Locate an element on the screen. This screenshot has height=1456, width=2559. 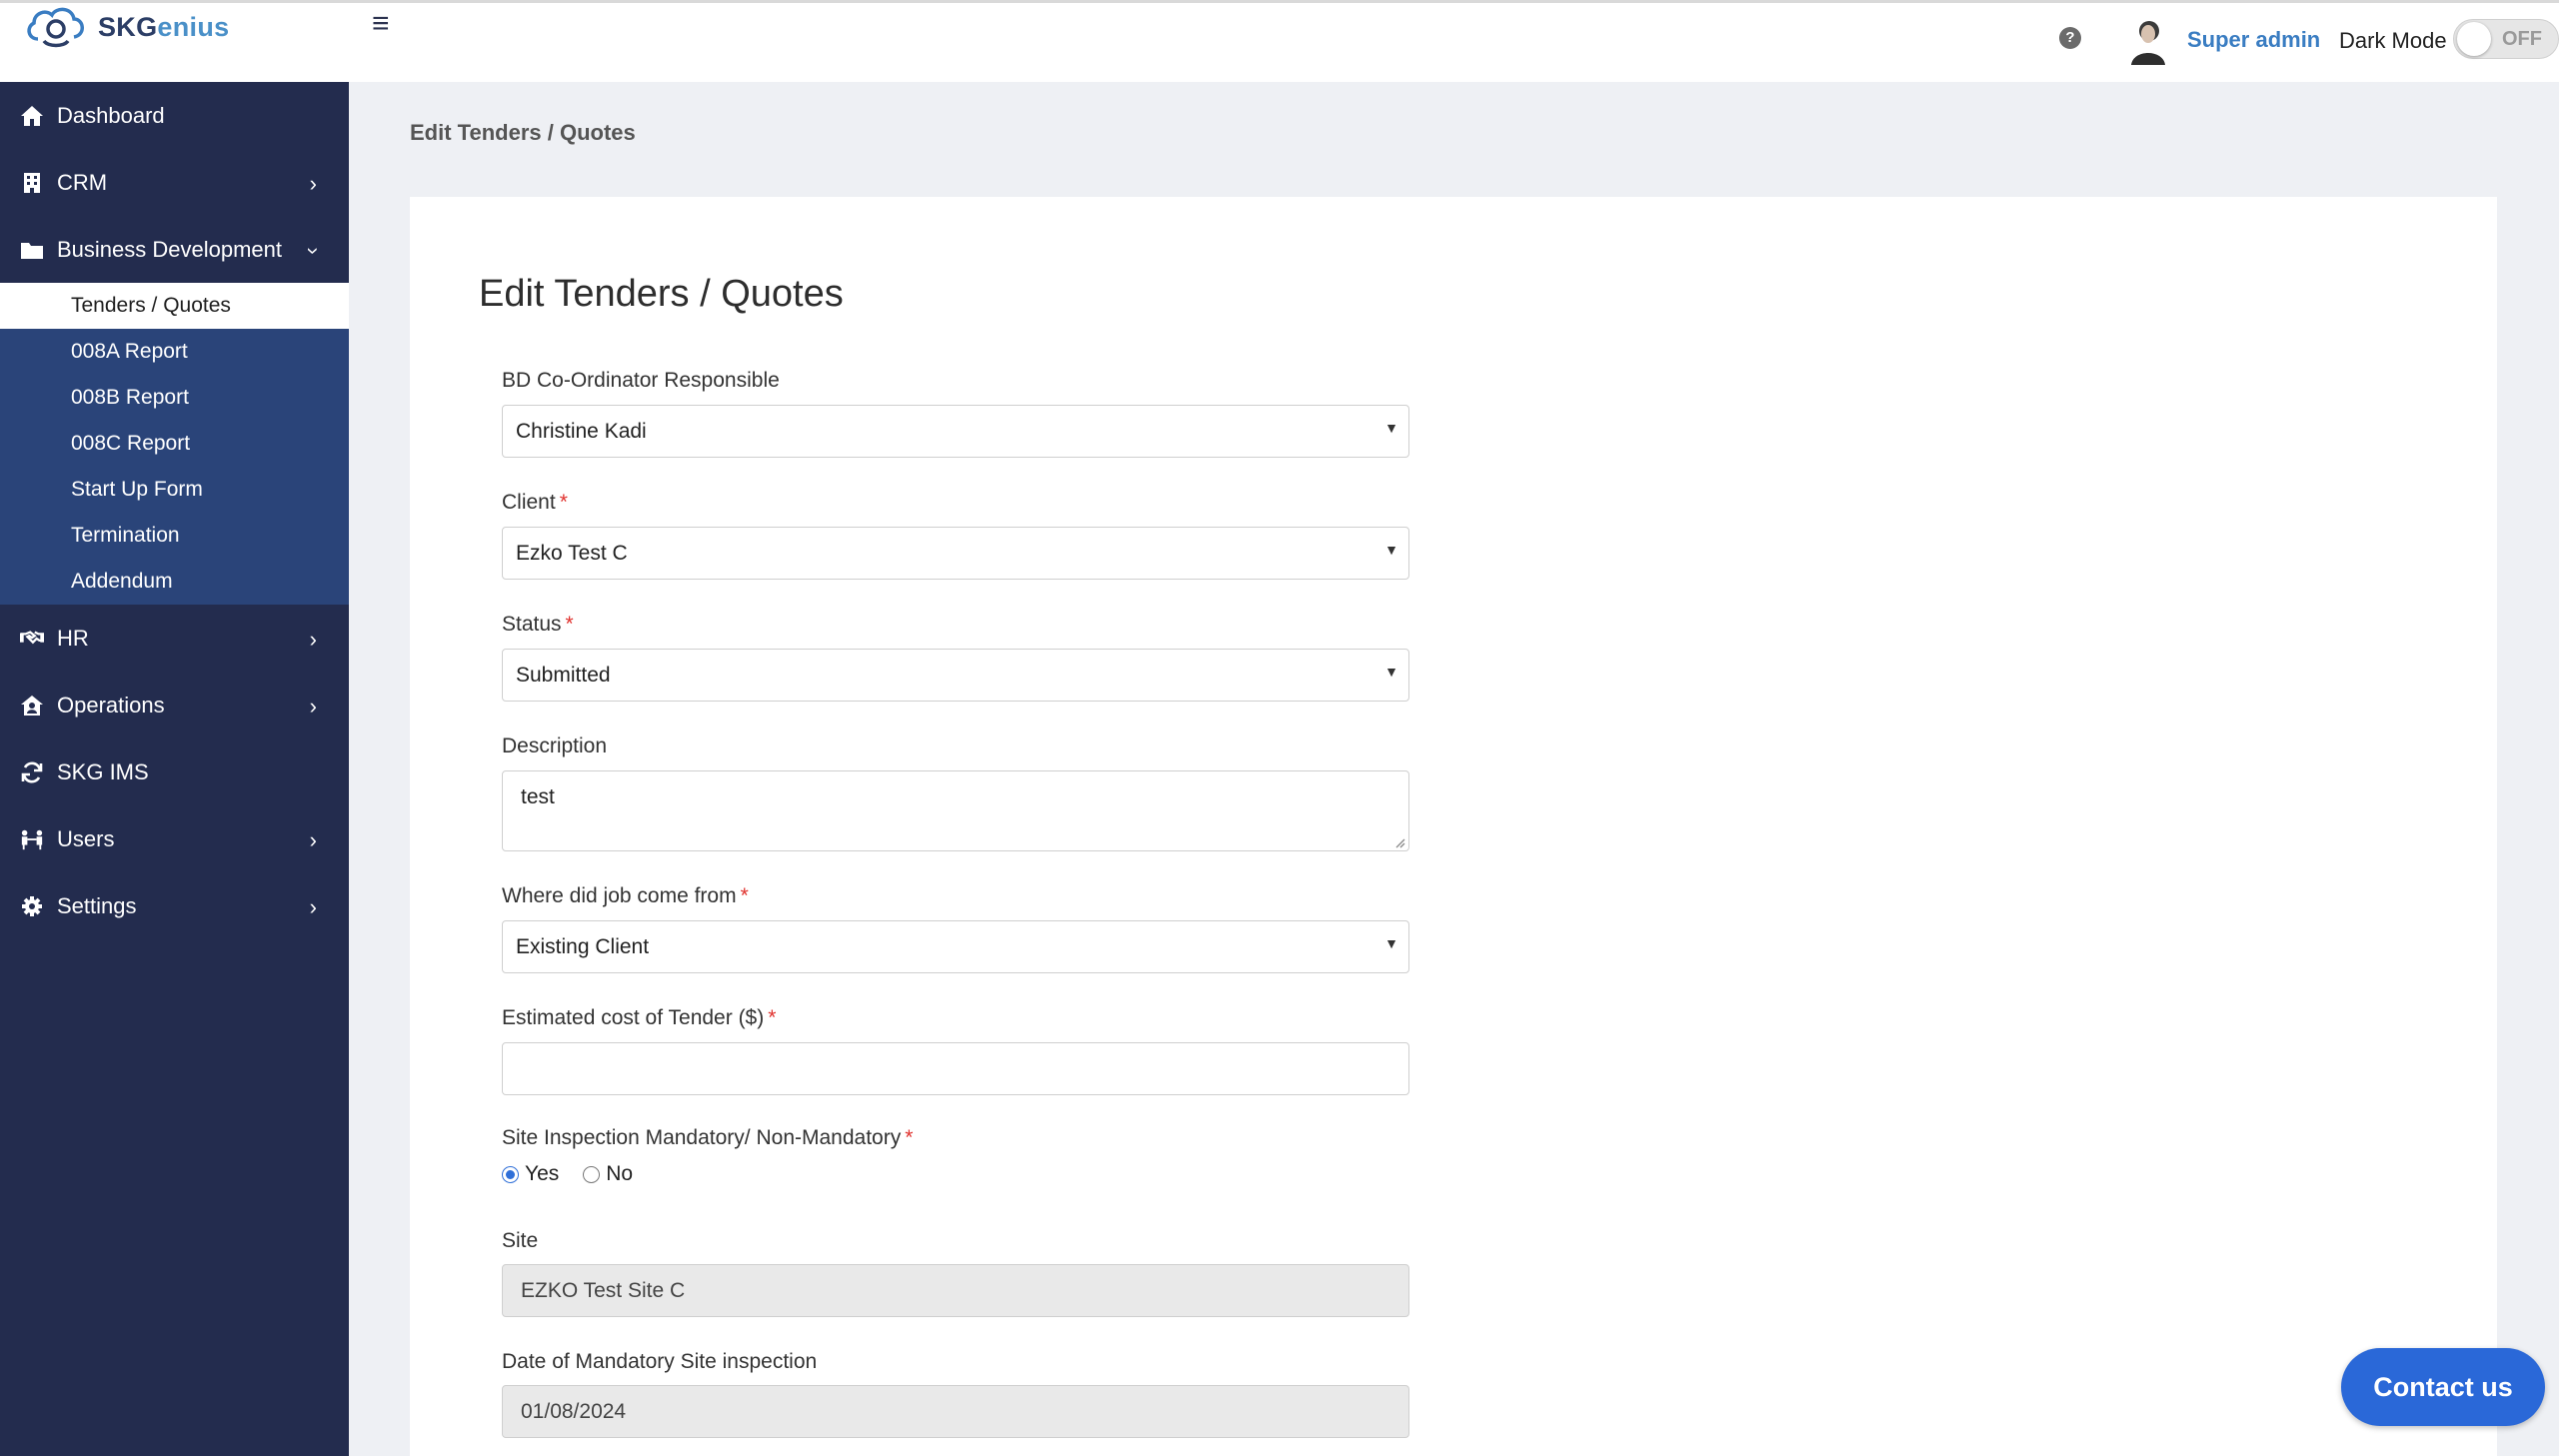
bd-coordinator-label: BD Co-Ordinator Responsible is located at coordinates (641, 380).